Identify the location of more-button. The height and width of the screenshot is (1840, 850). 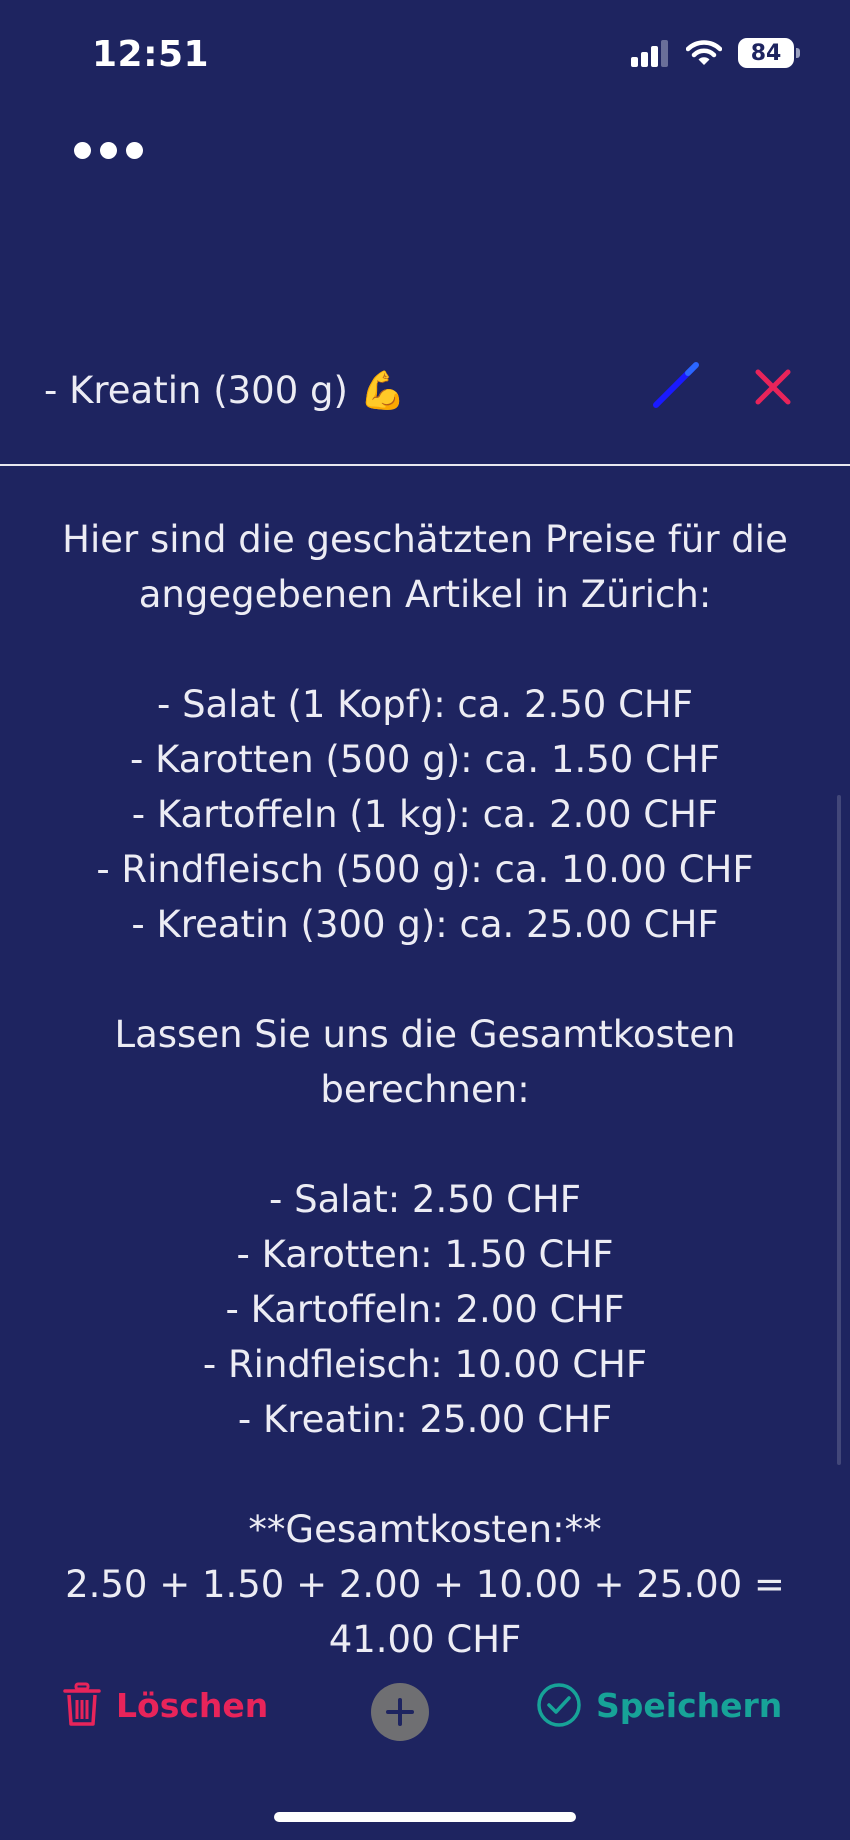
(116, 150).